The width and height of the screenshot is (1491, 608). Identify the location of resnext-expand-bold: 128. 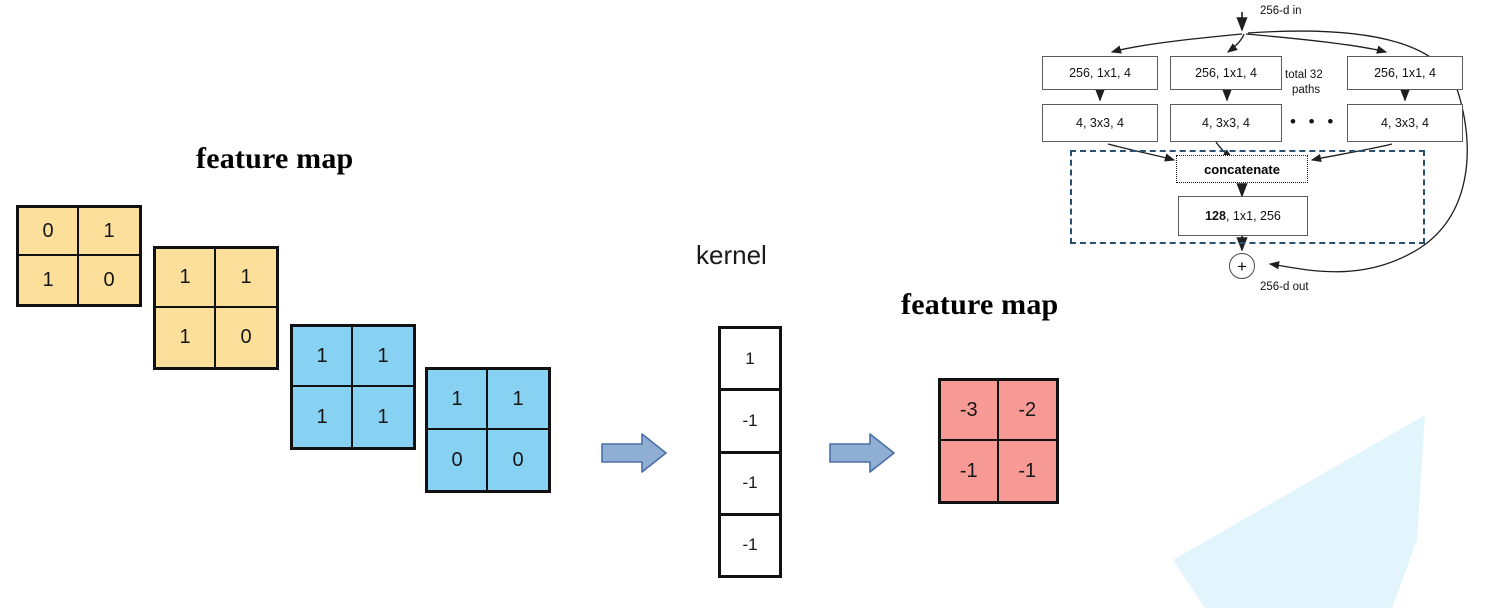
(1215, 216).